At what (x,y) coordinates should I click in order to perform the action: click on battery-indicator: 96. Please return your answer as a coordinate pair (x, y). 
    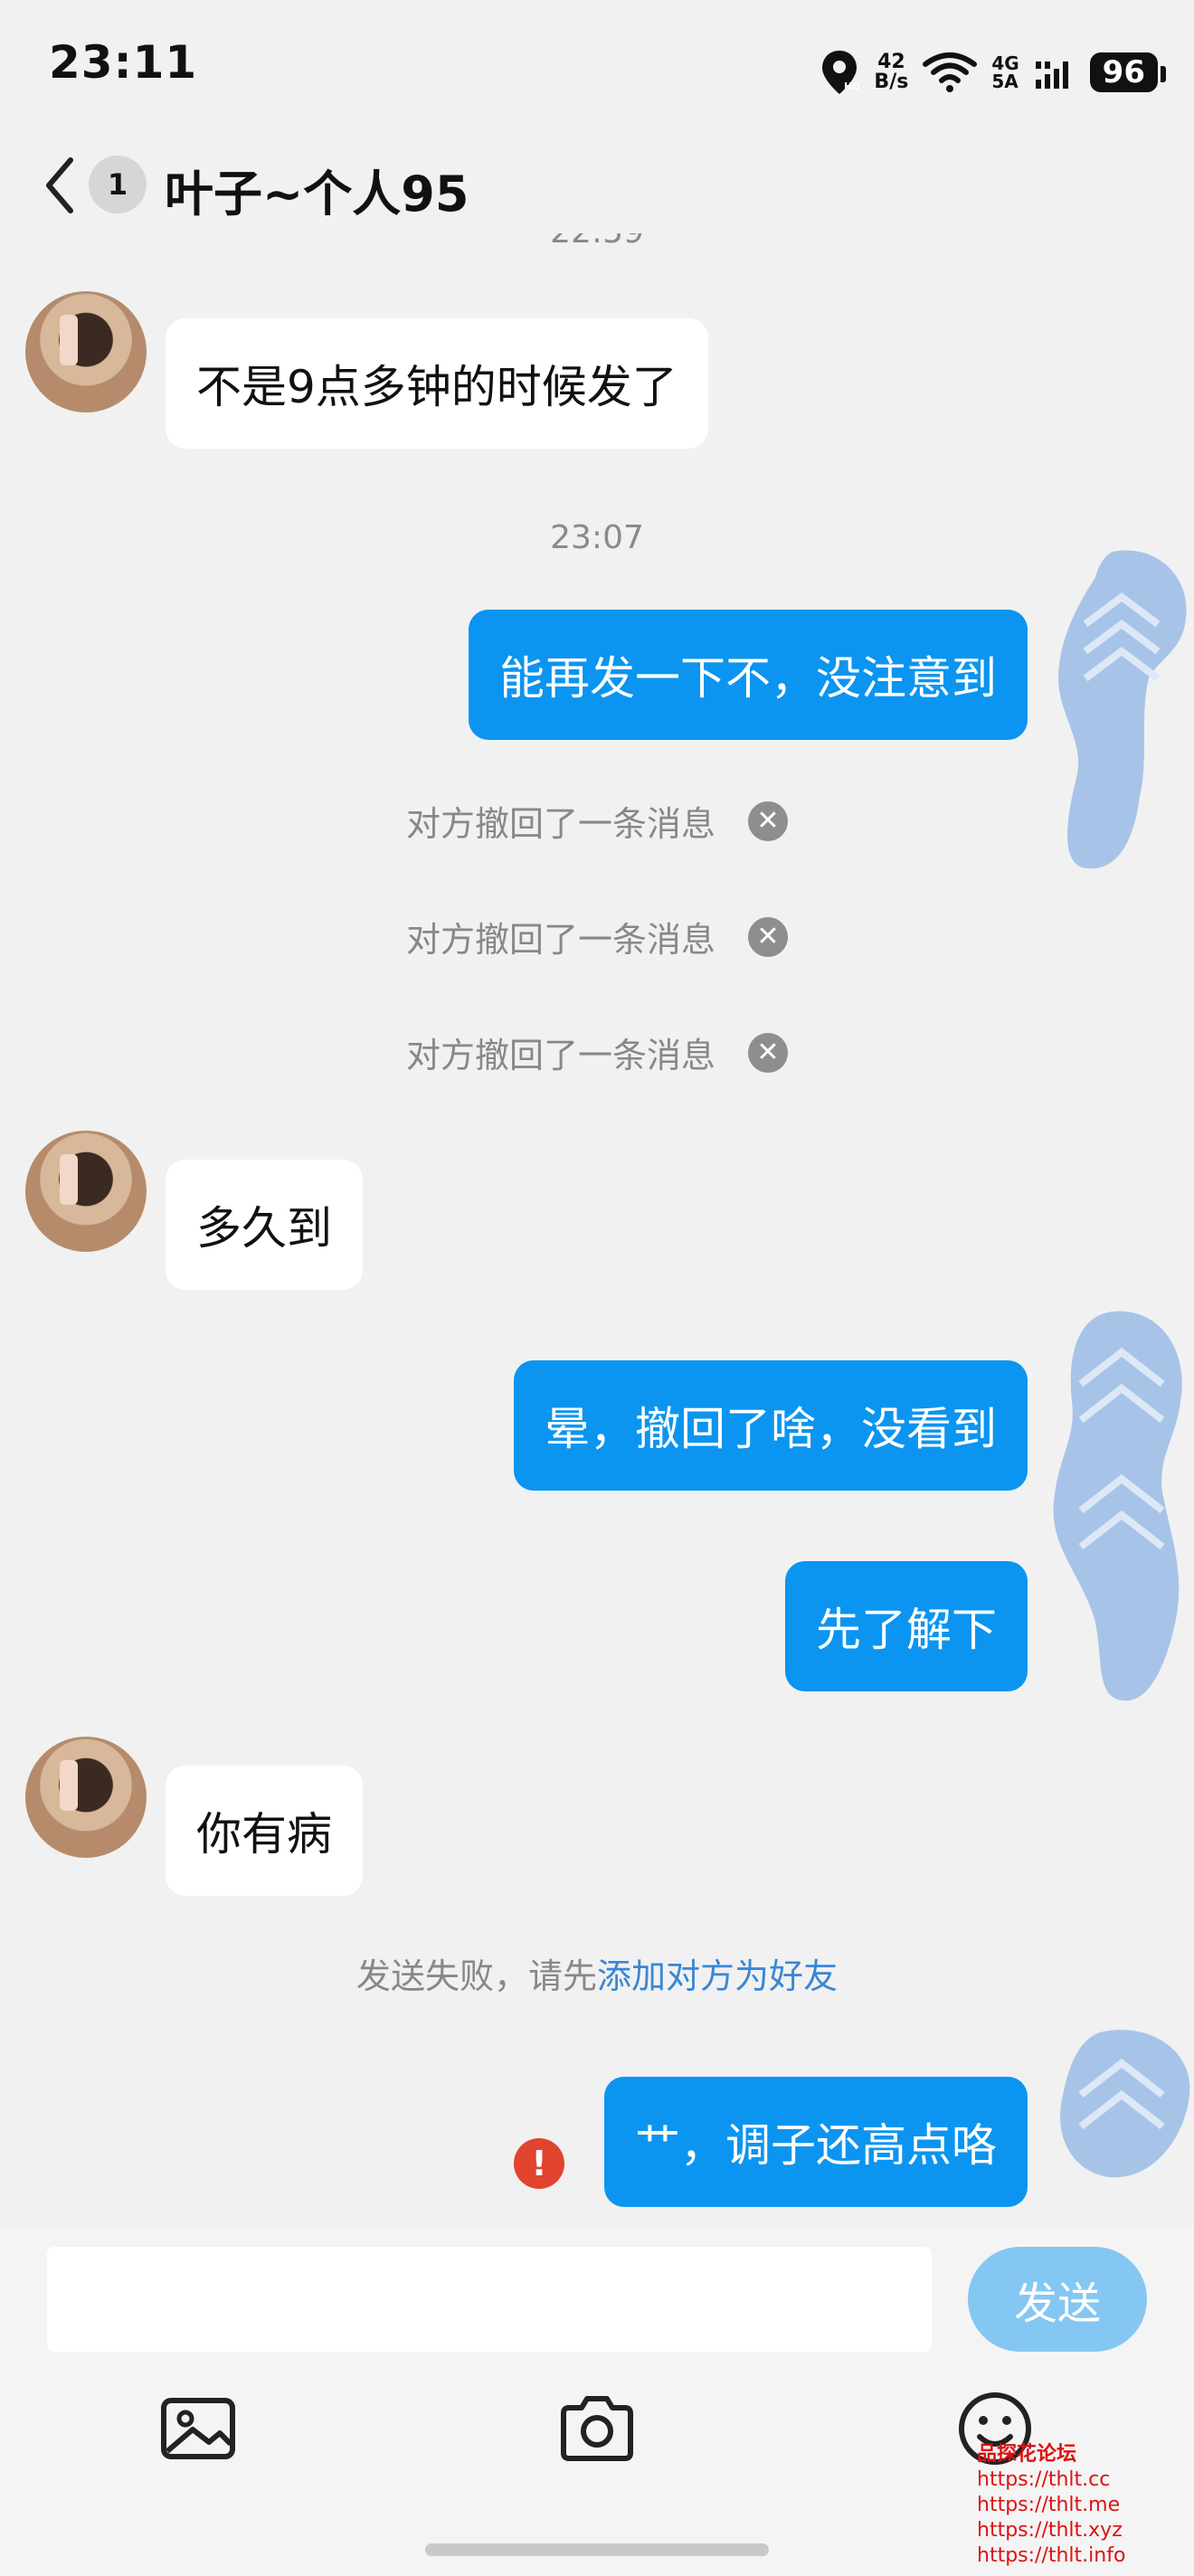
    Looking at the image, I should click on (1128, 72).